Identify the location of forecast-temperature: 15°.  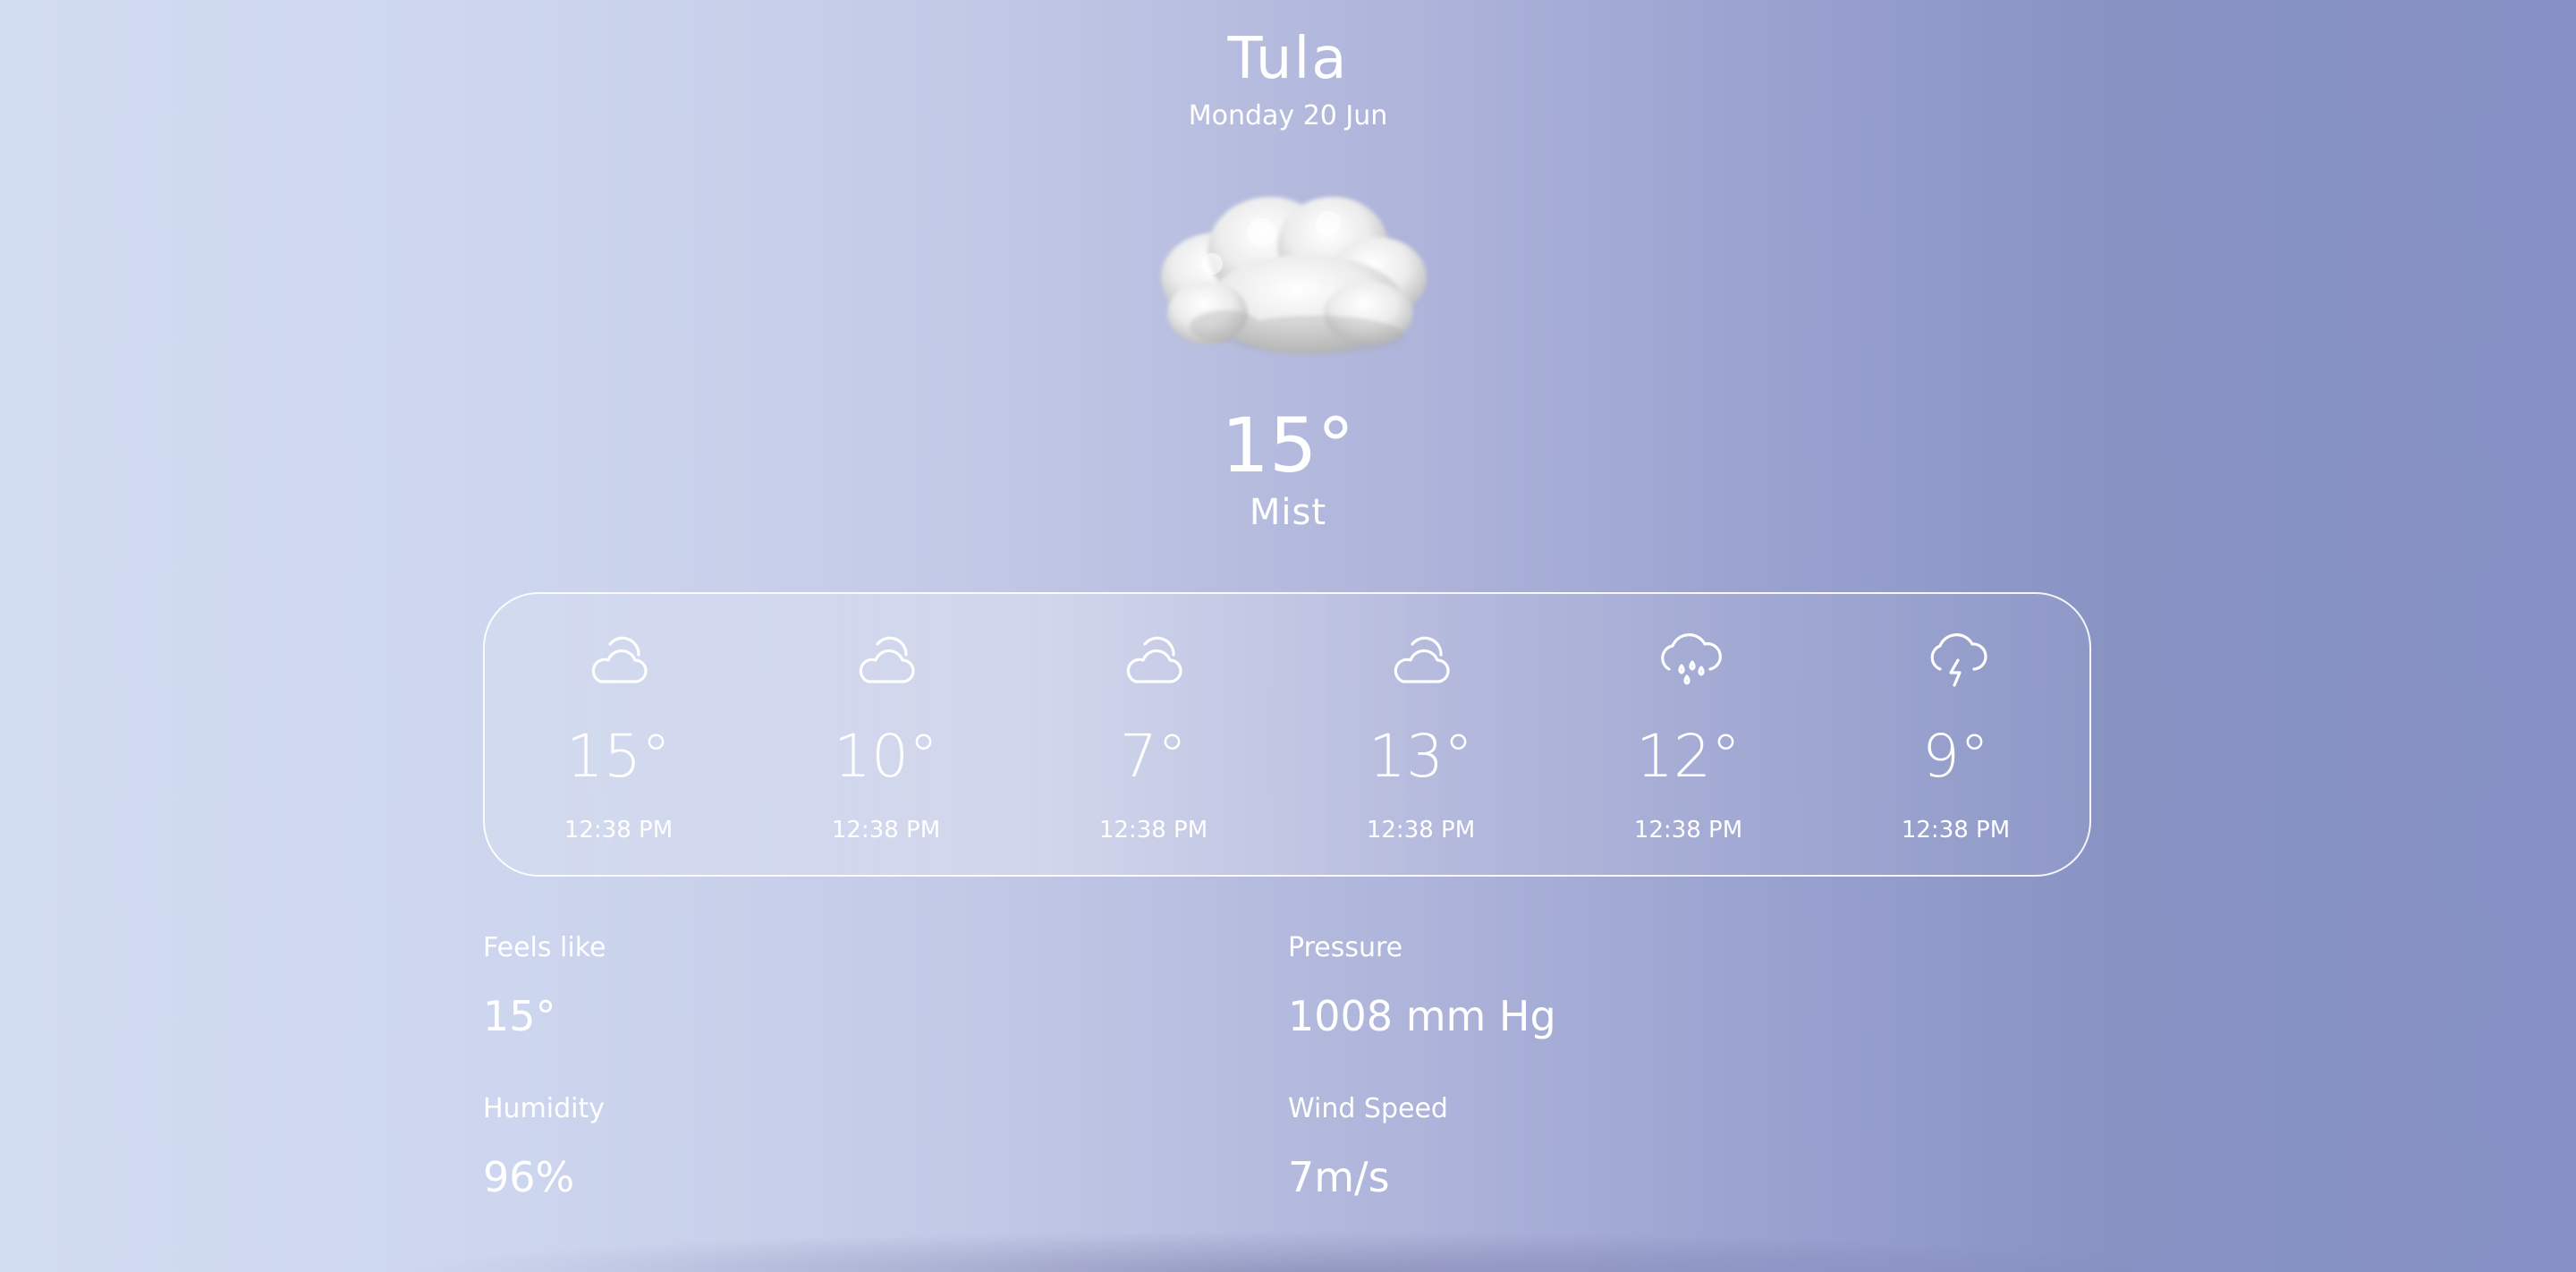
(618, 756).